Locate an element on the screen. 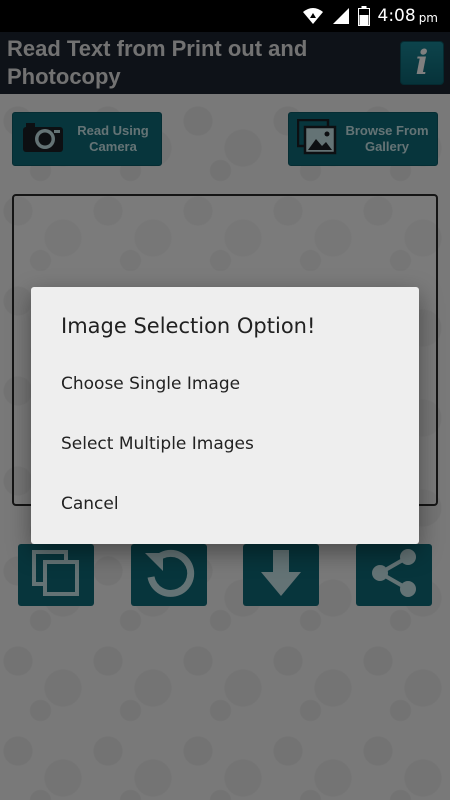  choose-single-image-option: Choose Single Image is located at coordinates (225, 384).